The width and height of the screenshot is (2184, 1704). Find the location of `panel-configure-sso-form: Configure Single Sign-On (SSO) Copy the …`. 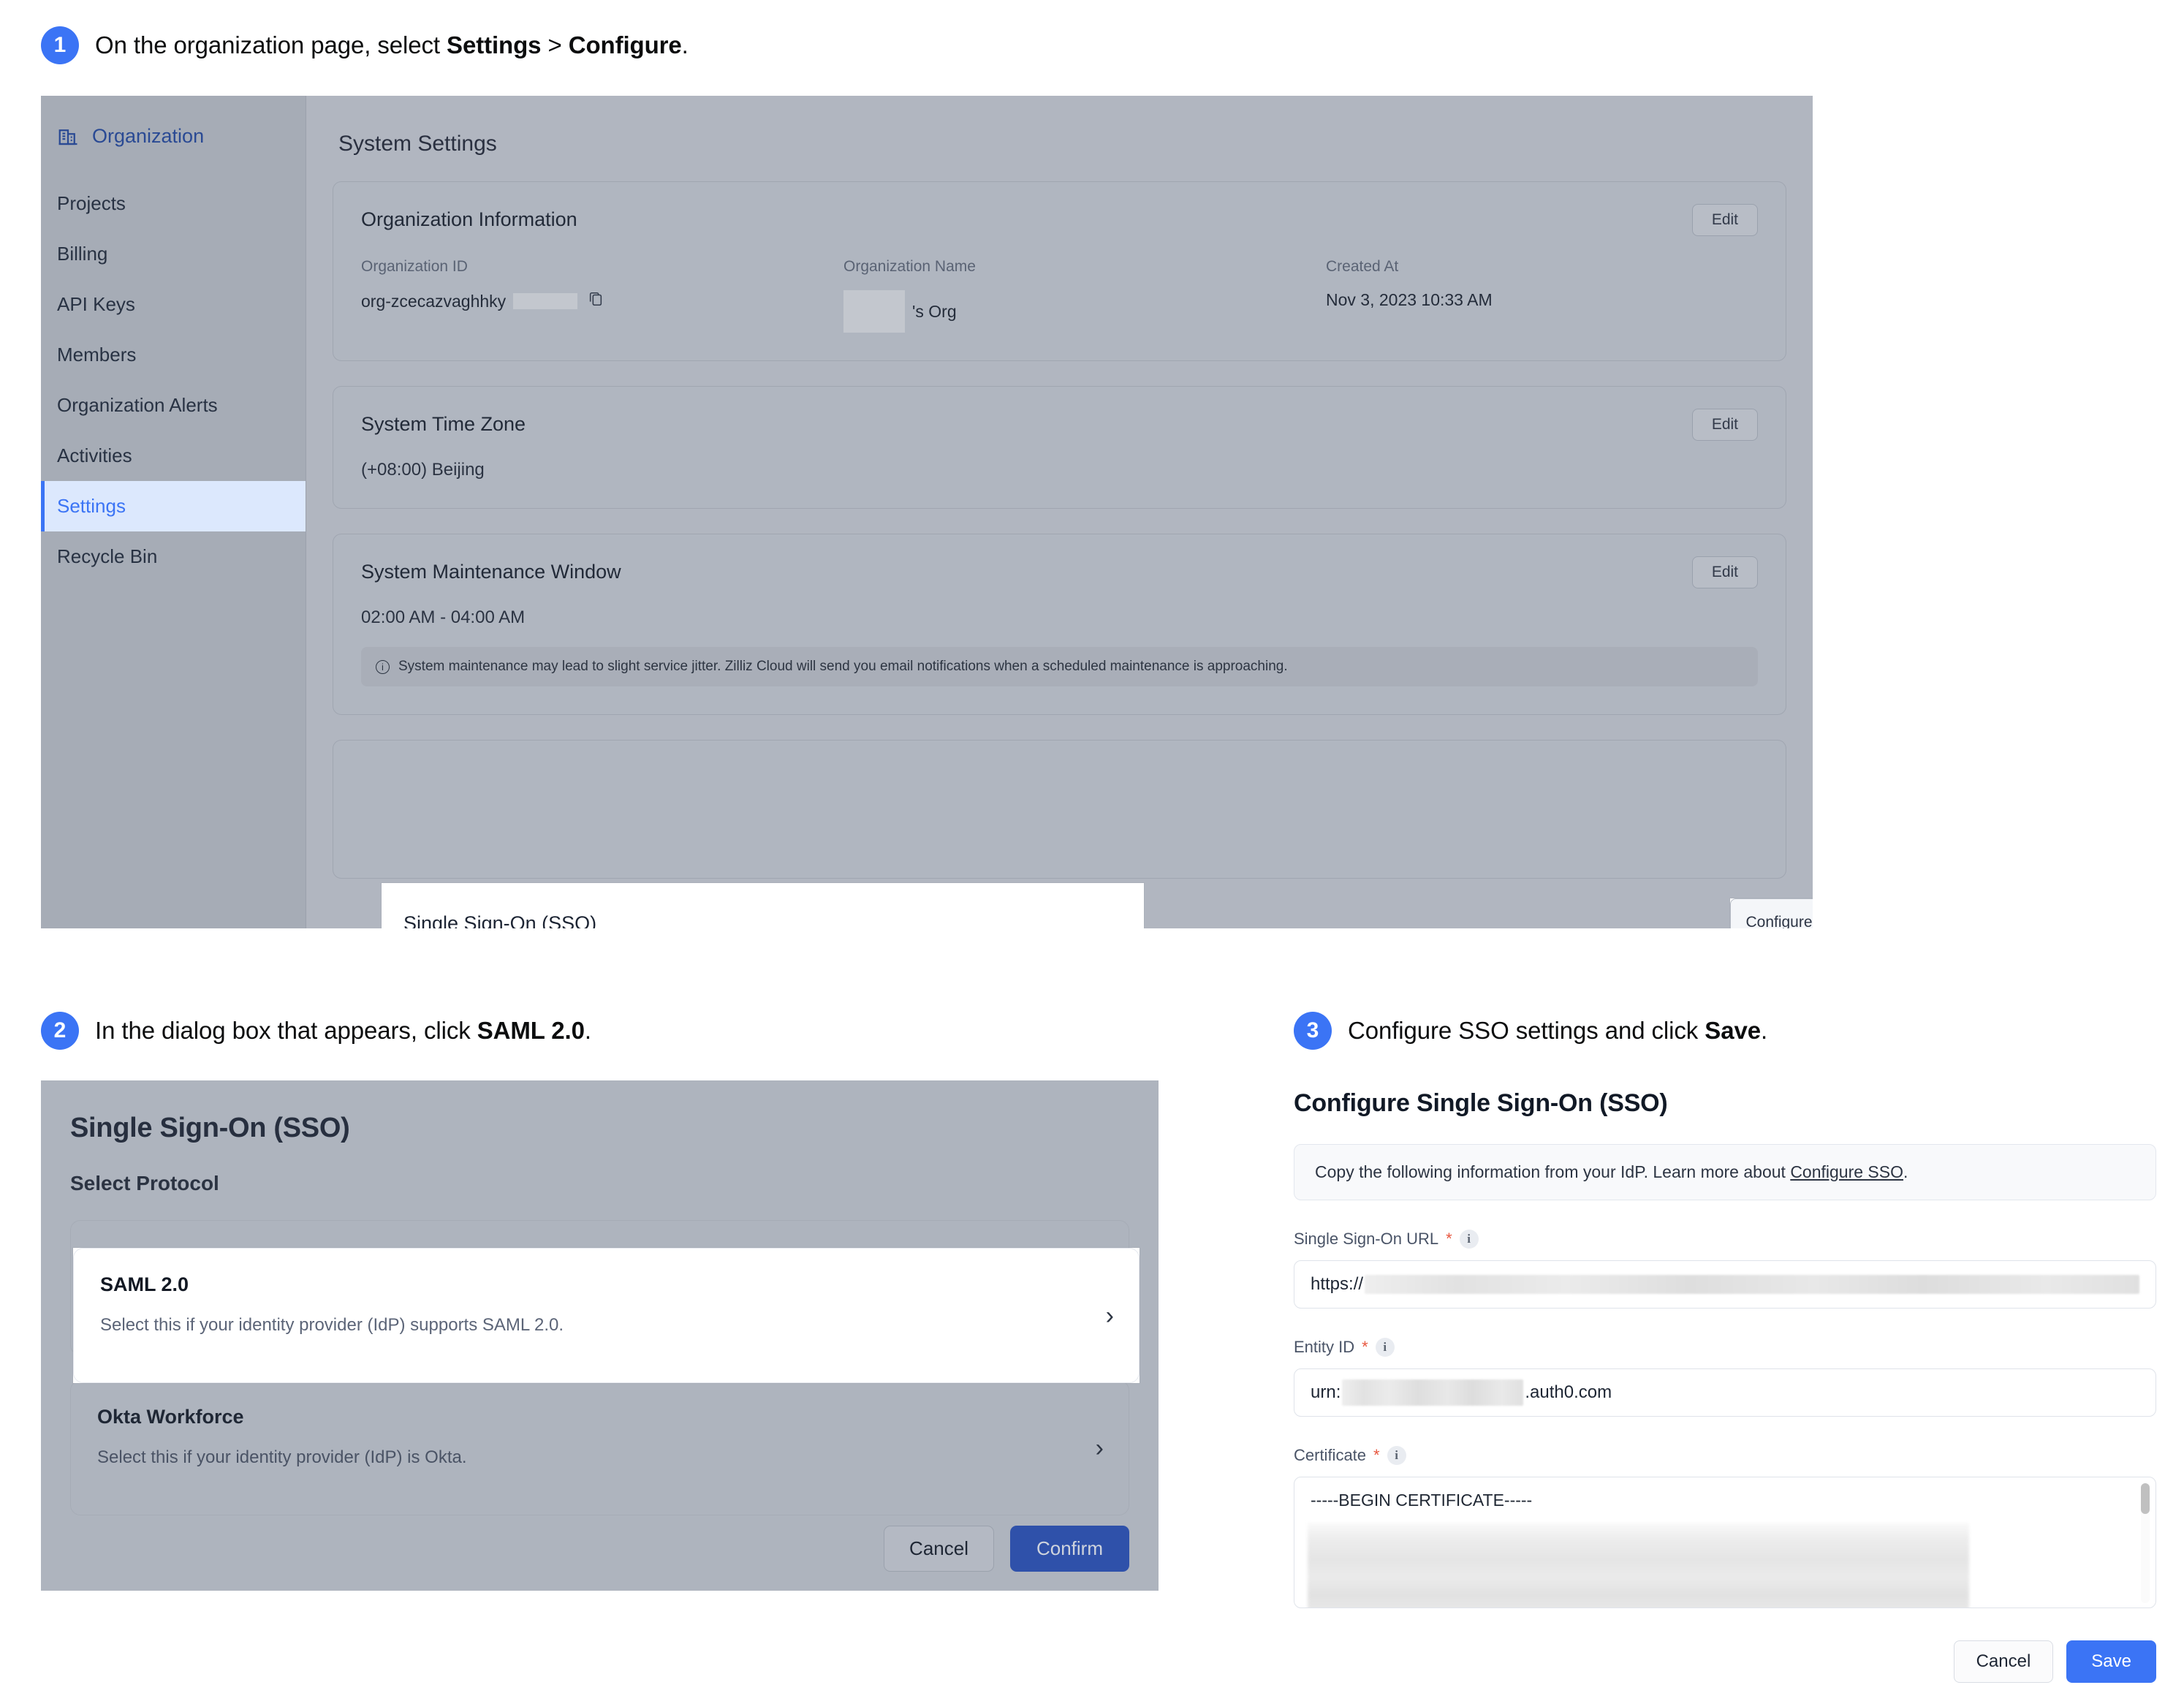

panel-configure-sso-form: Configure Single Sign-On (SSO) Copy the … is located at coordinates (1725, 1386).